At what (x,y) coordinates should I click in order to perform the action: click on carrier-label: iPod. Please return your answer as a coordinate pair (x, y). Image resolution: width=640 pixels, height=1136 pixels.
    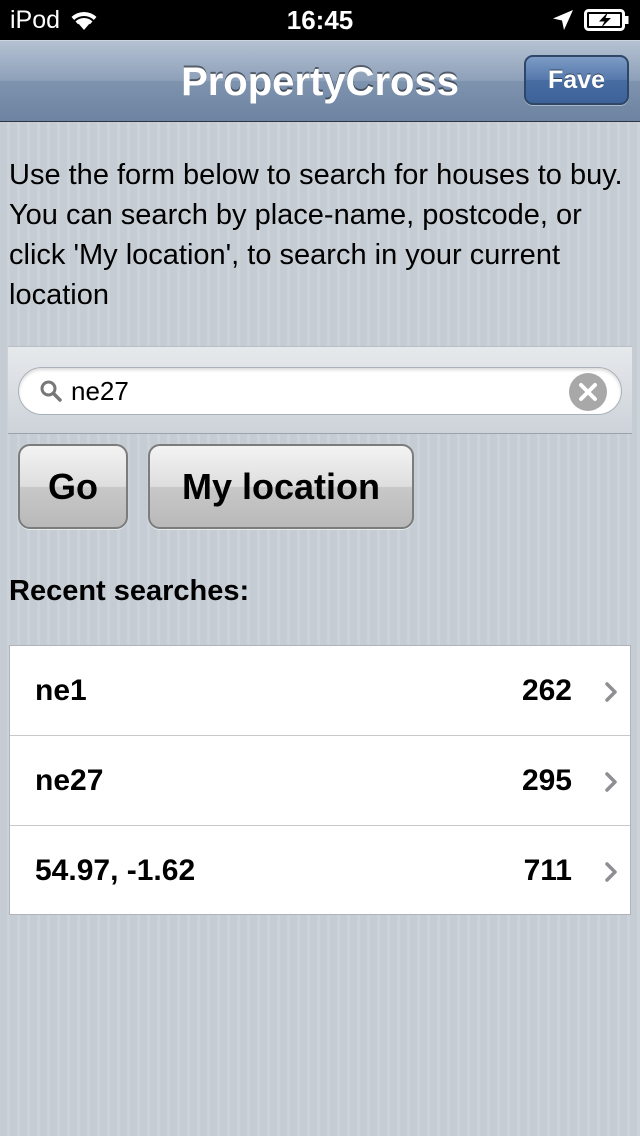
    Looking at the image, I should click on (35, 19).